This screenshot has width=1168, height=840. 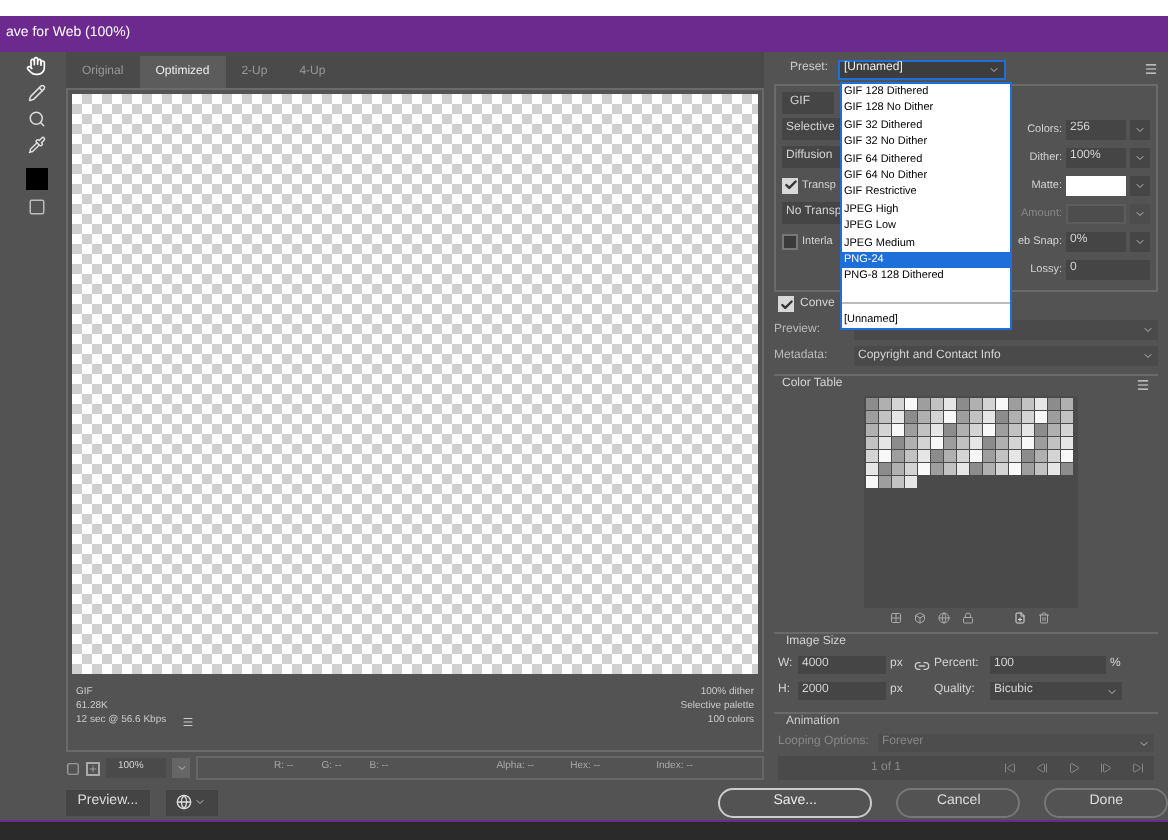 I want to click on trash-icon, so click(x=1044, y=617).